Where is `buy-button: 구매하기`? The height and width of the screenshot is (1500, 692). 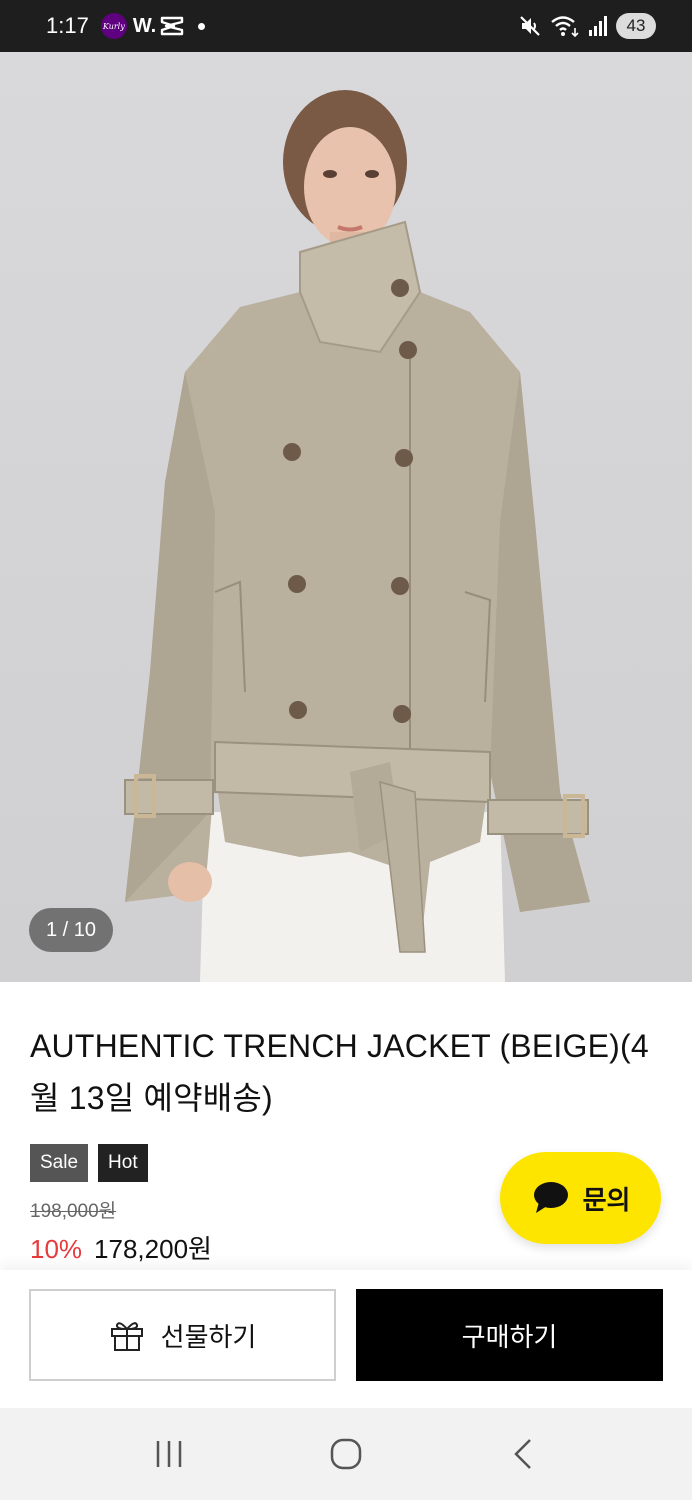 buy-button: 구매하기 is located at coordinates (509, 1335).